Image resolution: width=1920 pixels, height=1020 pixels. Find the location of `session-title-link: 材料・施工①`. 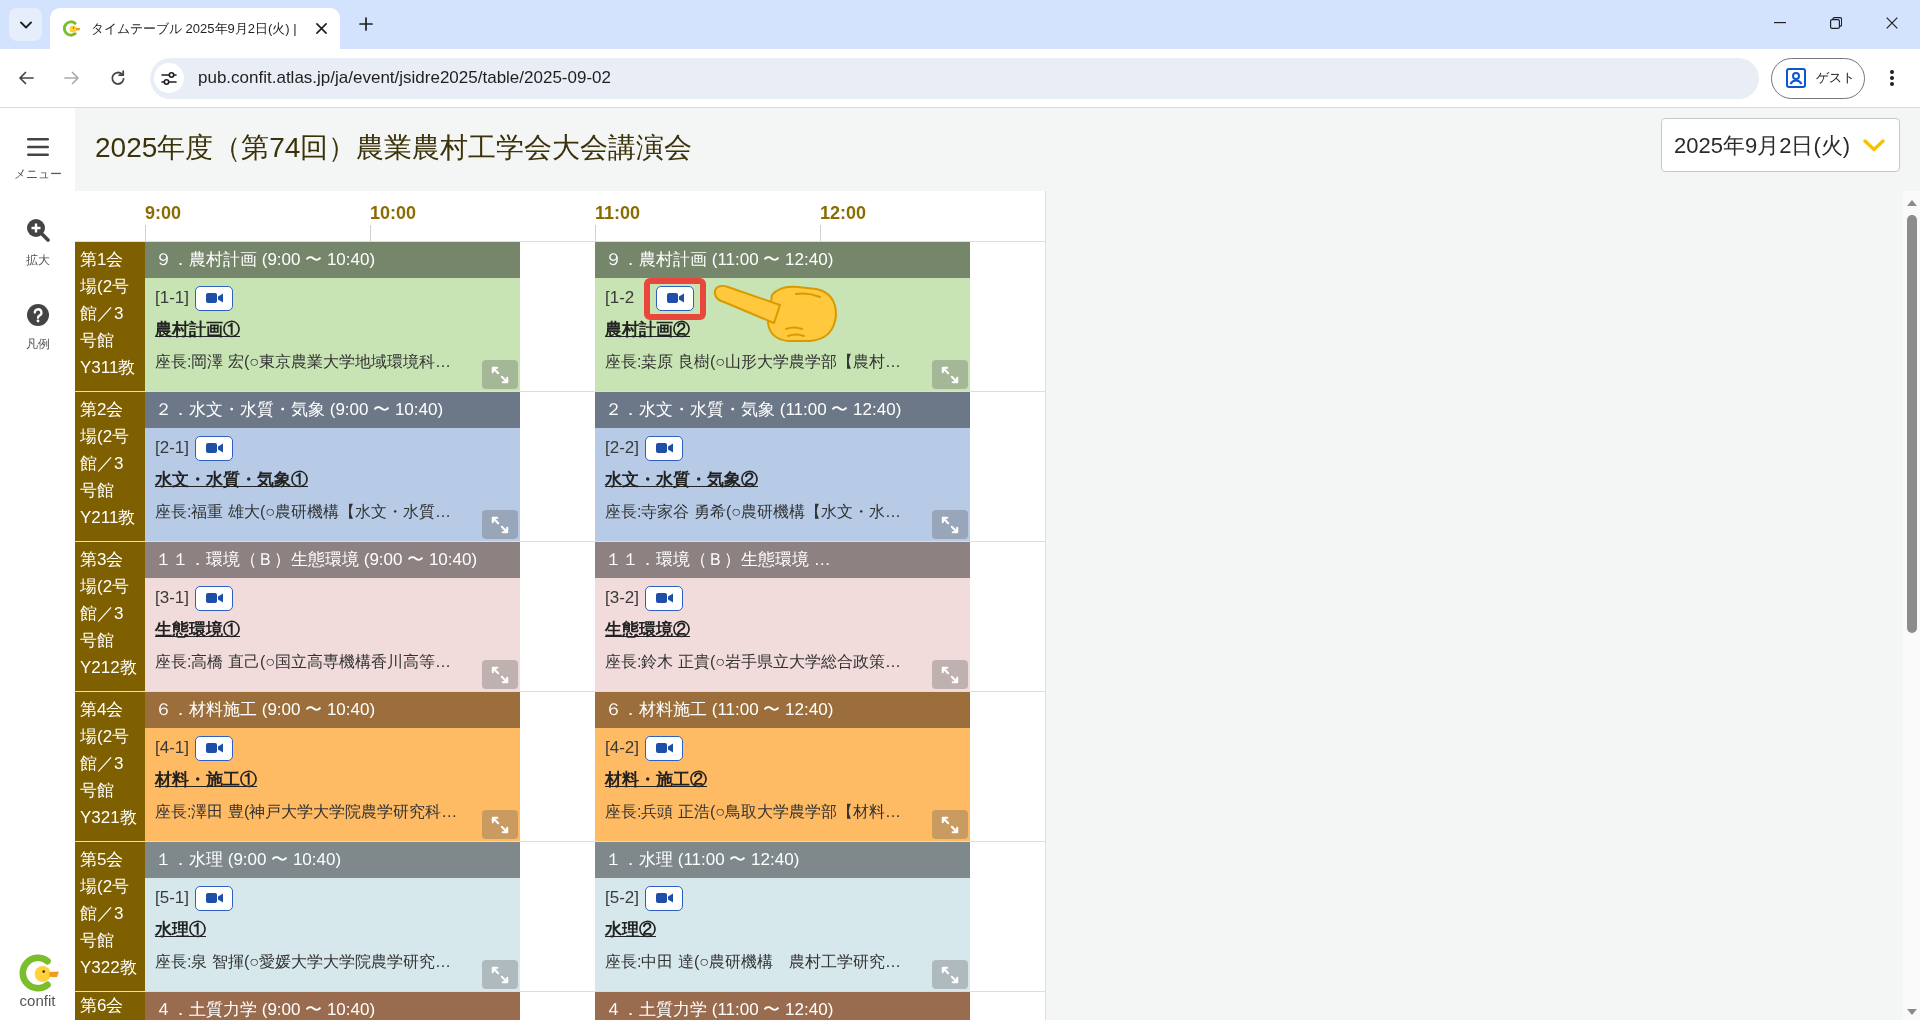

session-title-link: 材料・施工① is located at coordinates (206, 780).